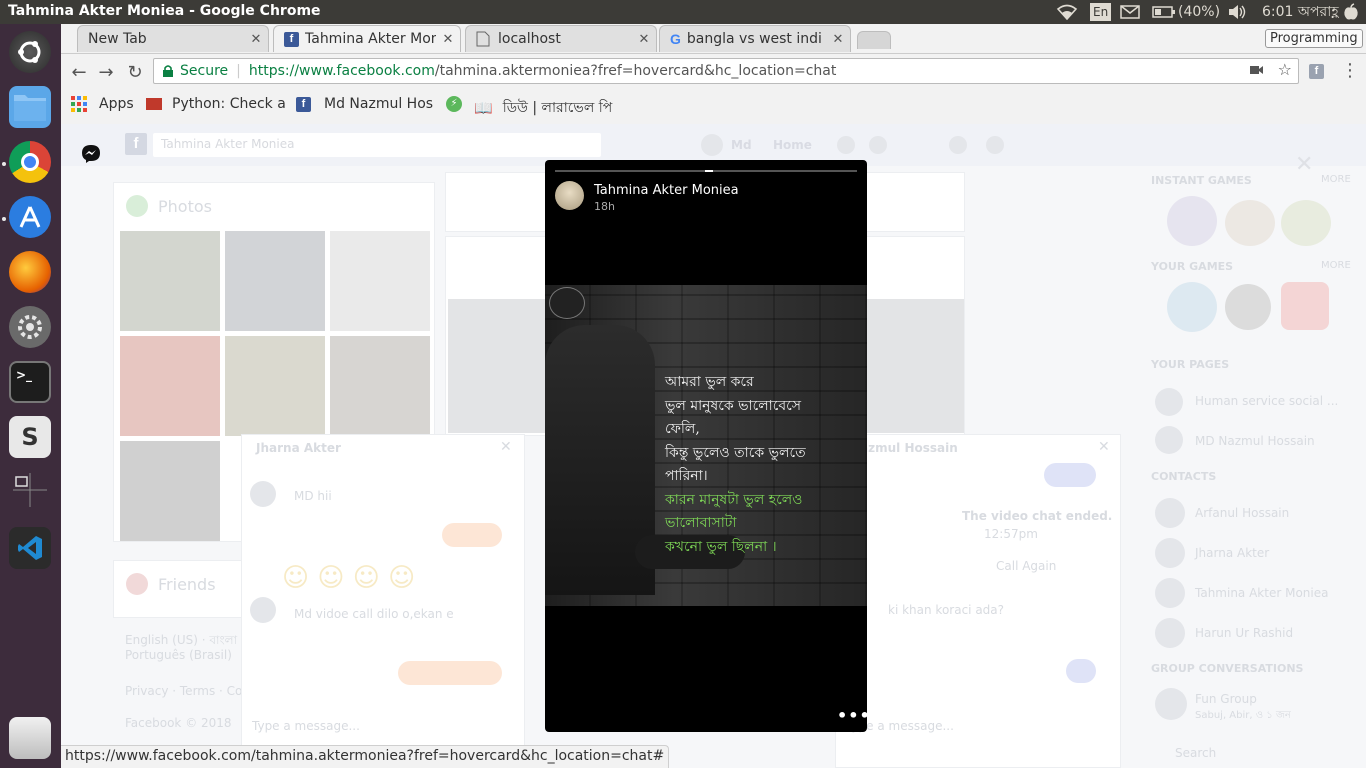  What do you see at coordinates (1101, 12) in the screenshot?
I see `language-indicator: En` at bounding box center [1101, 12].